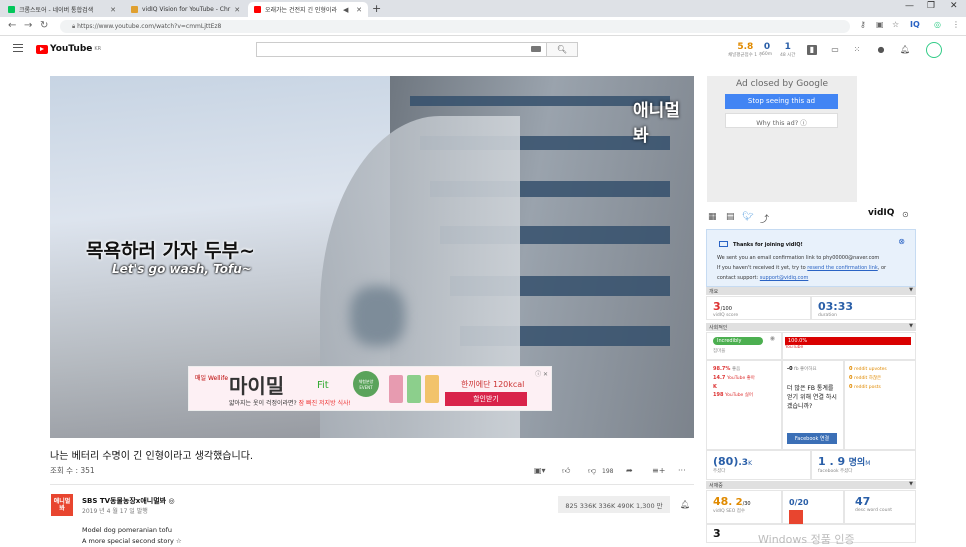 The width and height of the screenshot is (966, 547). What do you see at coordinates (931, 6) in the screenshot?
I see `maximize-icon: ❐` at bounding box center [931, 6].